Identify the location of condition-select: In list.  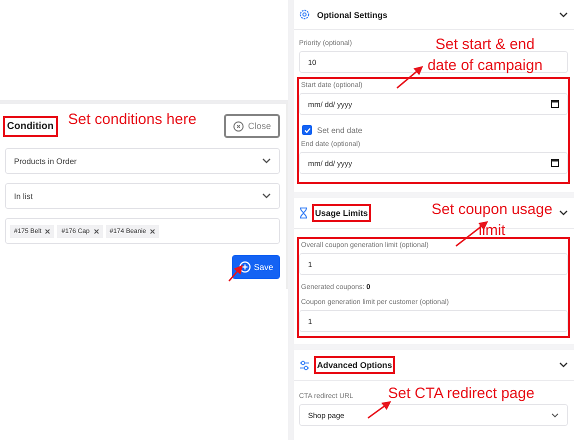
(142, 196).